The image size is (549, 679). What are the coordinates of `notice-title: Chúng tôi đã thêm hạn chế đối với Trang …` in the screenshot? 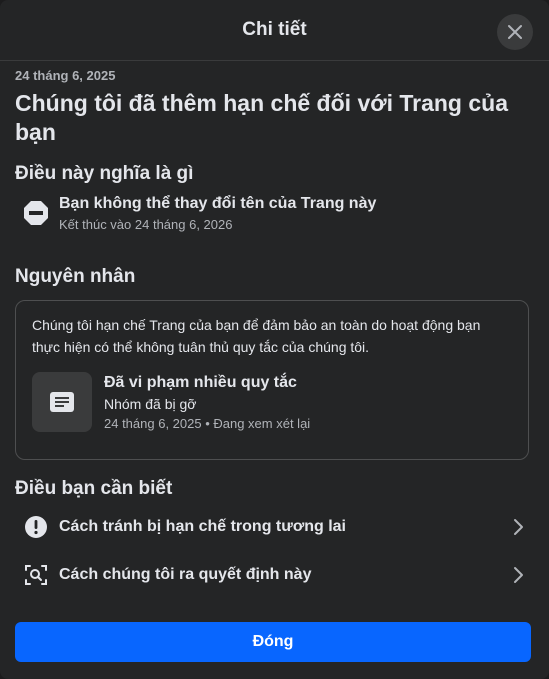 It's located at (262, 117).